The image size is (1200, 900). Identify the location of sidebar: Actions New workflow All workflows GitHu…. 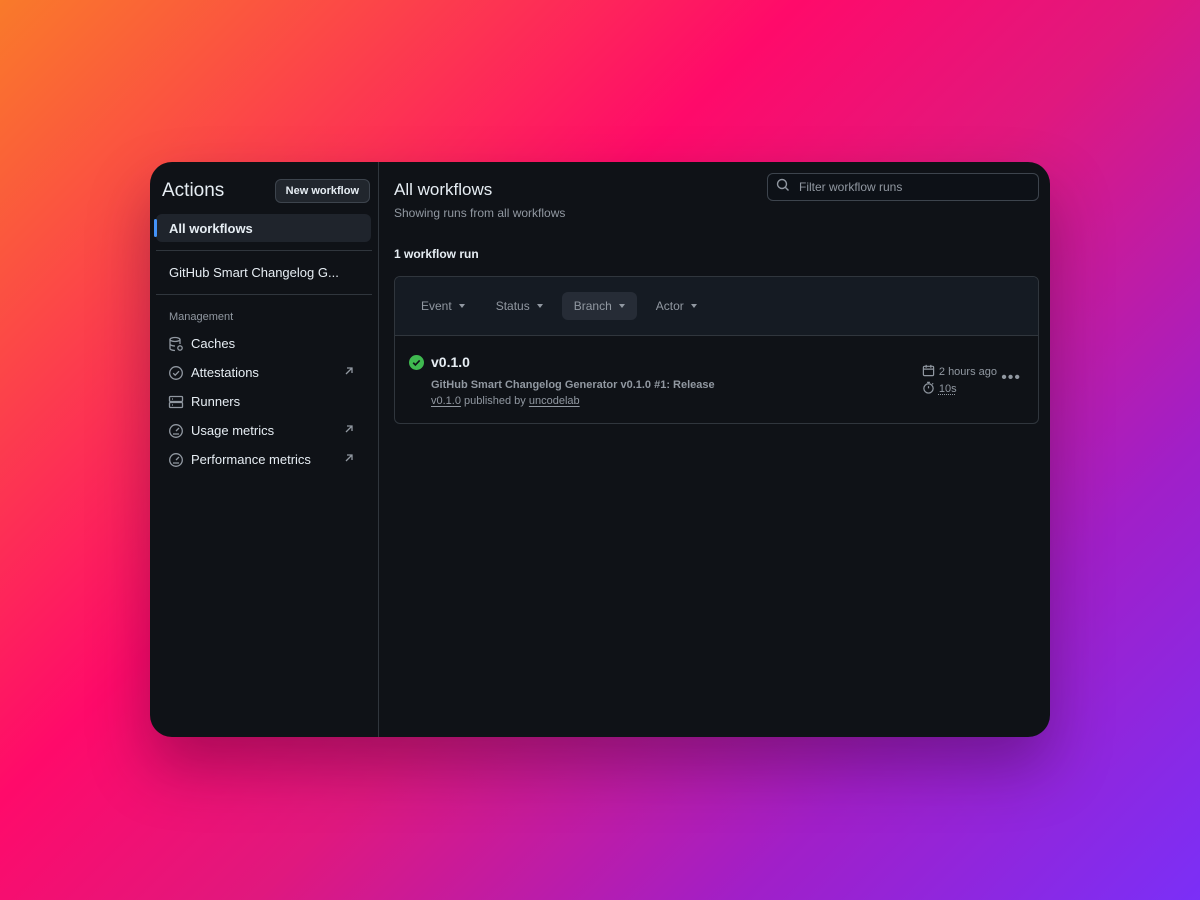
(264, 449).